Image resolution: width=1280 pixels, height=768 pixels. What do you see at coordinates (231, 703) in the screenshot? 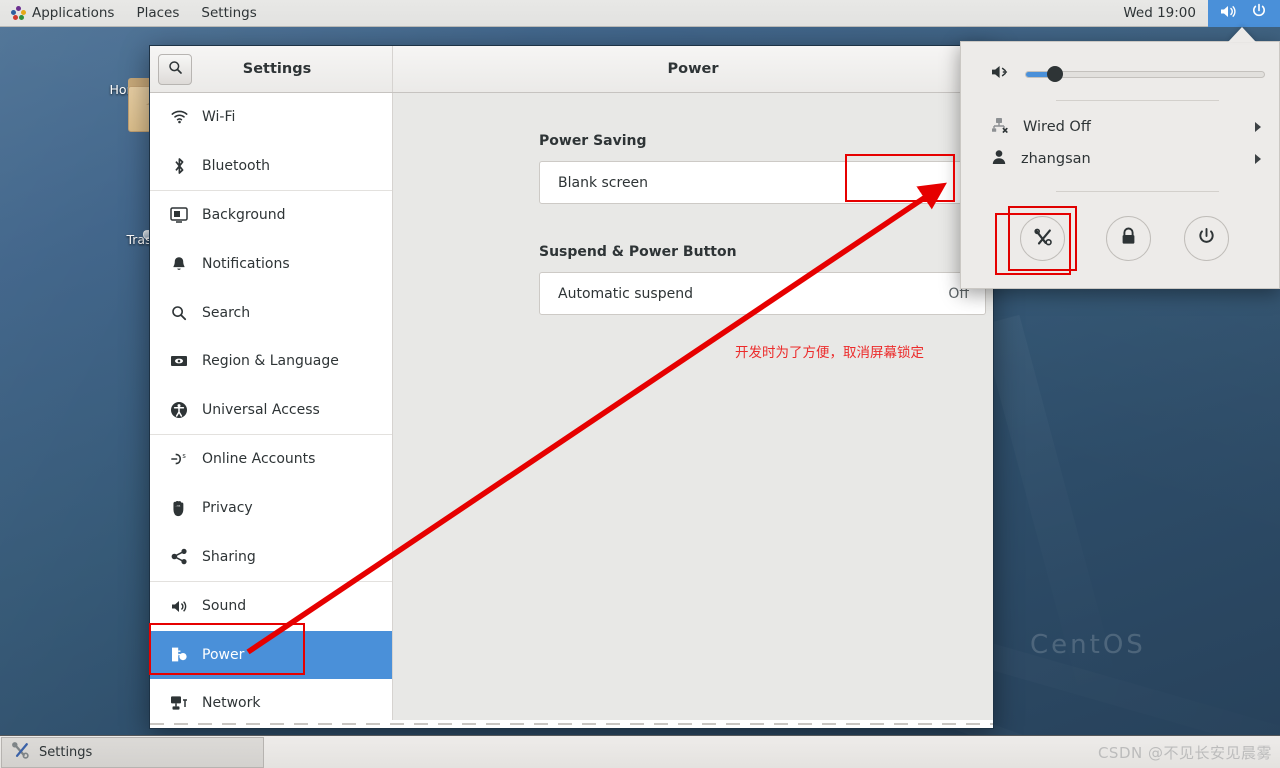
I see `sidebar-item-label: Network` at bounding box center [231, 703].